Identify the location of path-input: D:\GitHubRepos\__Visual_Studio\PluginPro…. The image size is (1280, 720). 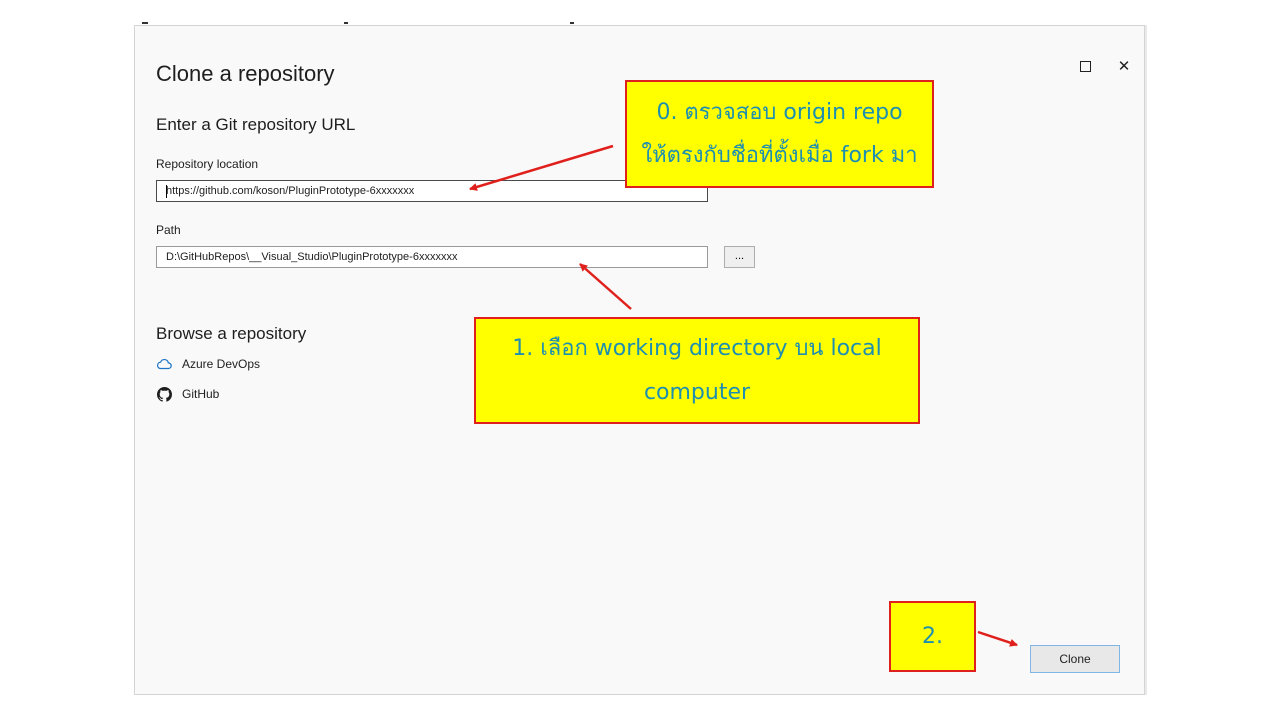
(432, 257).